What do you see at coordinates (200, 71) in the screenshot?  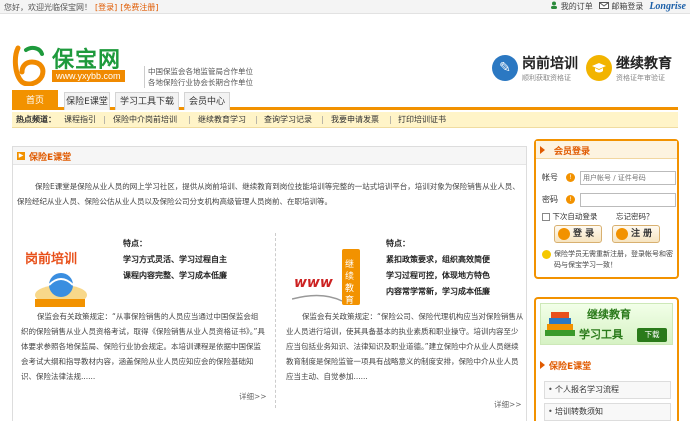 I see `slogan-line-1: 中国保监会各地监管局合作单位` at bounding box center [200, 71].